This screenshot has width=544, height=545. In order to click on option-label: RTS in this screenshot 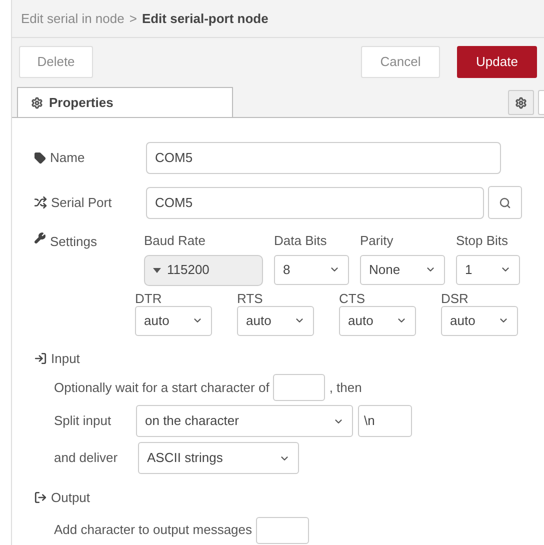, I will do `click(250, 299)`.